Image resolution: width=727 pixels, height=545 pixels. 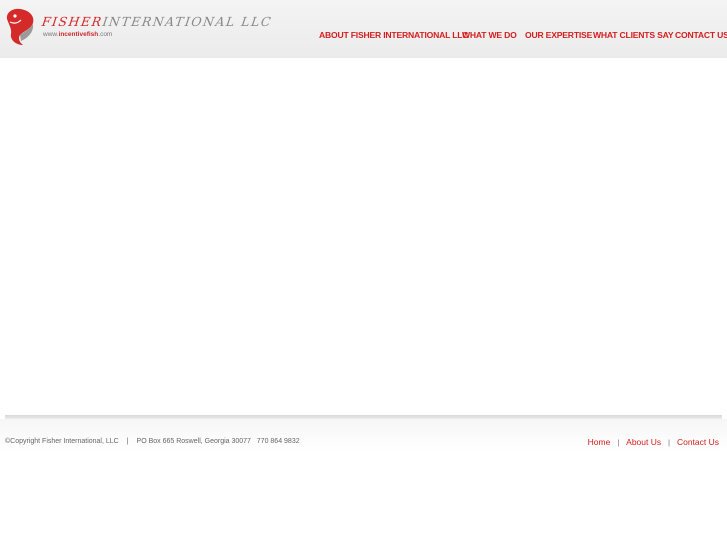 I want to click on footer-link-about-us: About Us, so click(x=643, y=442).